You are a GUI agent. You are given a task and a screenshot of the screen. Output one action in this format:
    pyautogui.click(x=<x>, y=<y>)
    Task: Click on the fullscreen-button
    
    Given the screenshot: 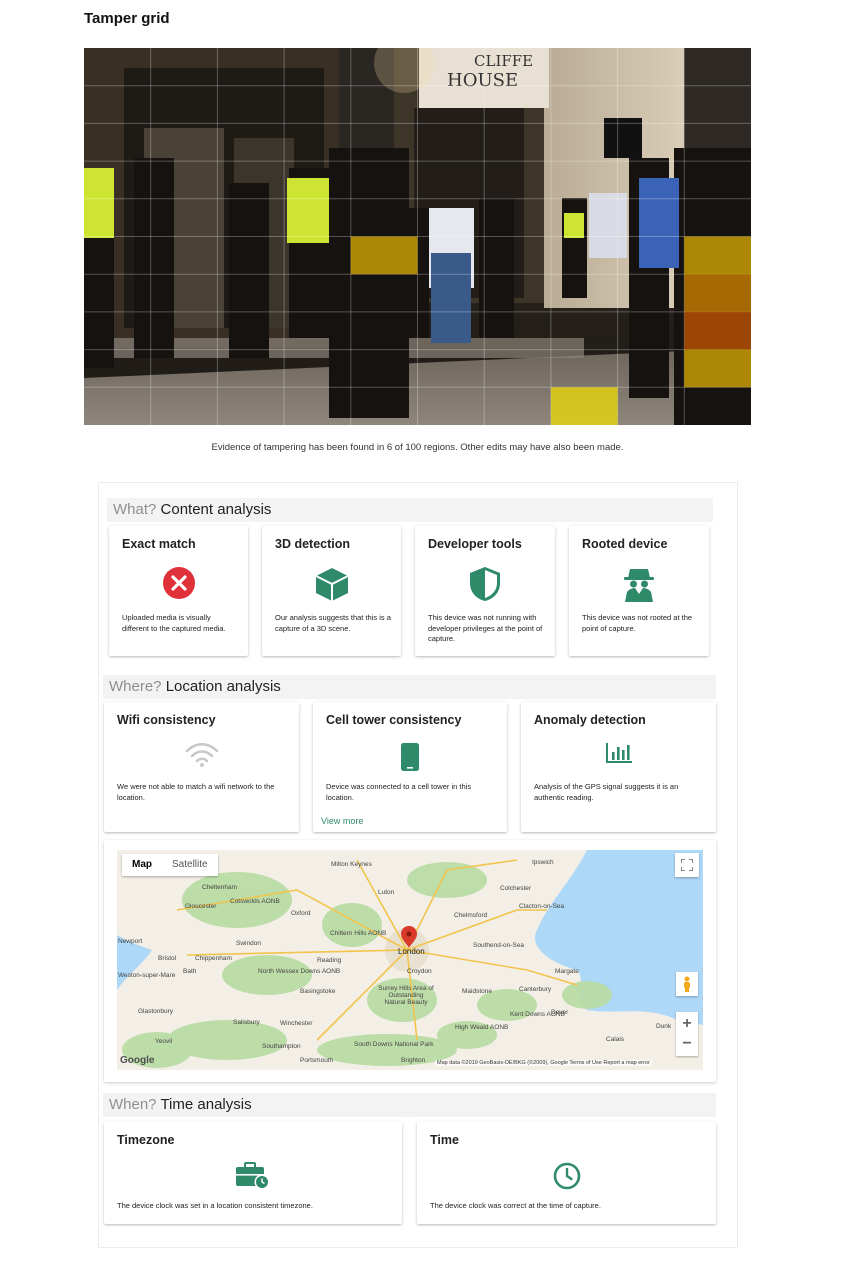 What is the action you would take?
    pyautogui.click(x=687, y=865)
    